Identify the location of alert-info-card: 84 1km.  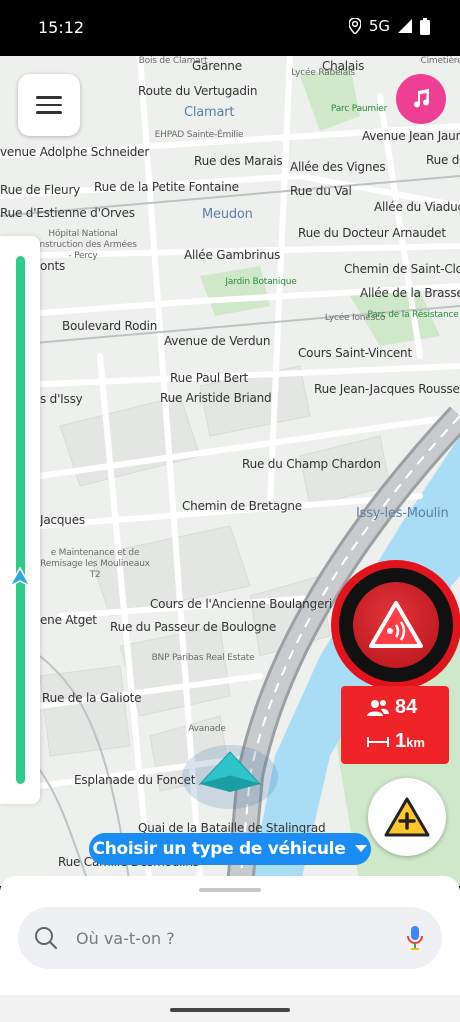
(395, 725).